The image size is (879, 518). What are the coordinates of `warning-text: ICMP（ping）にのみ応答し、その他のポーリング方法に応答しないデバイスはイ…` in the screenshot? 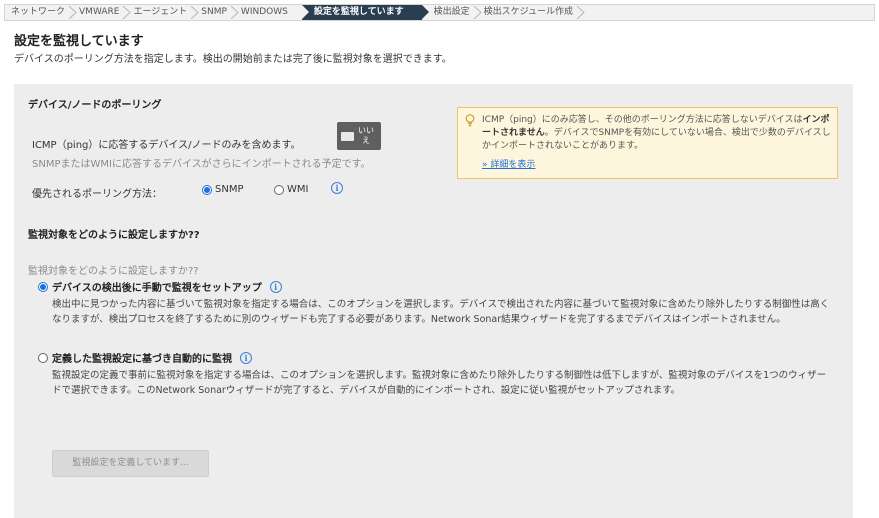 It's located at (657, 133).